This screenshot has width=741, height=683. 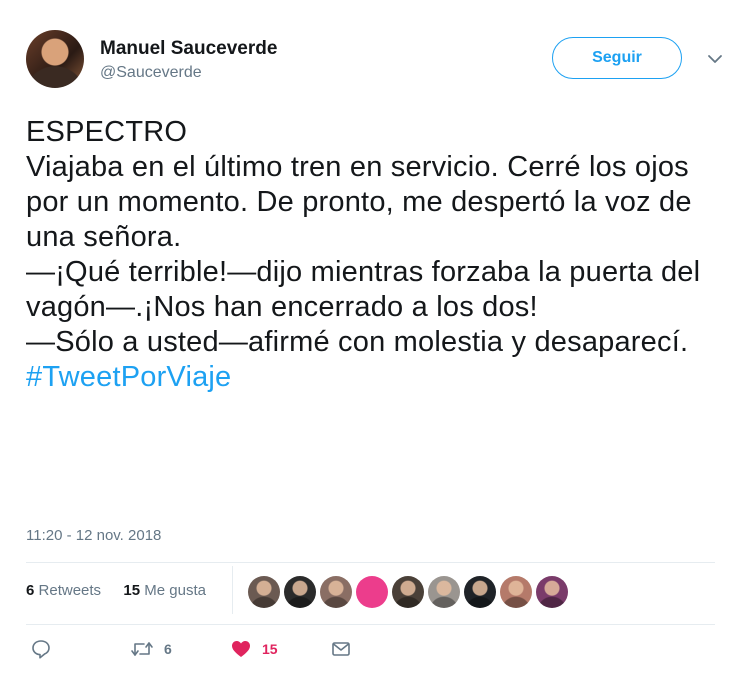 What do you see at coordinates (30, 590) in the screenshot?
I see `retweets-count: 6` at bounding box center [30, 590].